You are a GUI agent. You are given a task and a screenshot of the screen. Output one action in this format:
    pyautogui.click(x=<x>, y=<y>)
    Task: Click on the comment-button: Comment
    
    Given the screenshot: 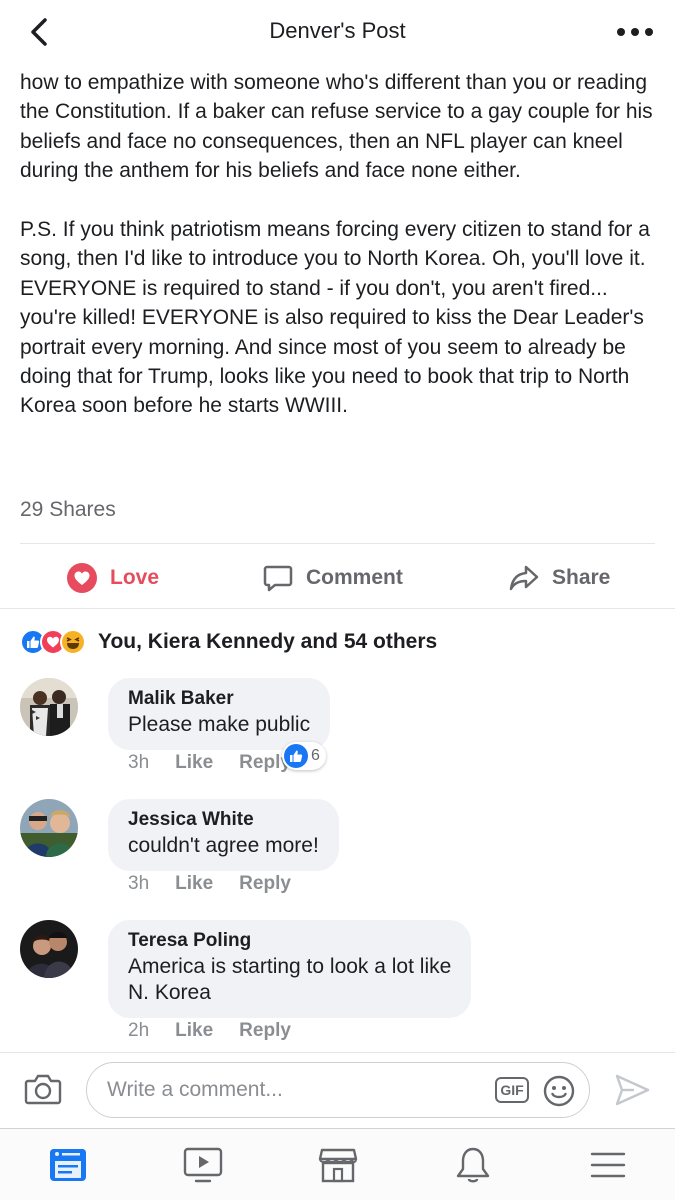 What is the action you would take?
    pyautogui.click(x=332, y=578)
    